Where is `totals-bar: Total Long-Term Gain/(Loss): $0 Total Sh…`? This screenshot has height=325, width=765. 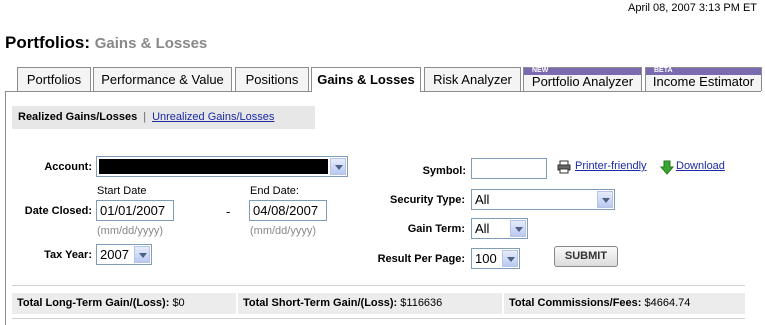 totals-bar: Total Long-Term Gain/(Loss): $0 Total Sh… is located at coordinates (378, 303).